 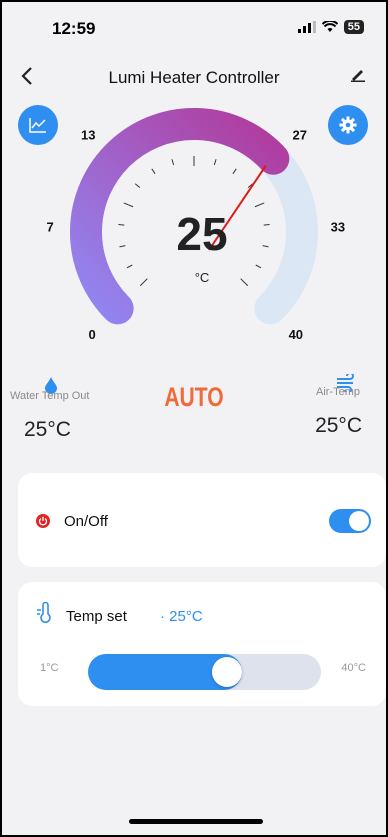 I want to click on power-card: On/Off, so click(x=202, y=520).